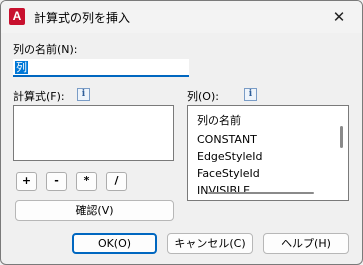 The image size is (363, 265). What do you see at coordinates (83, 94) in the screenshot?
I see `formula-info-icon: i` at bounding box center [83, 94].